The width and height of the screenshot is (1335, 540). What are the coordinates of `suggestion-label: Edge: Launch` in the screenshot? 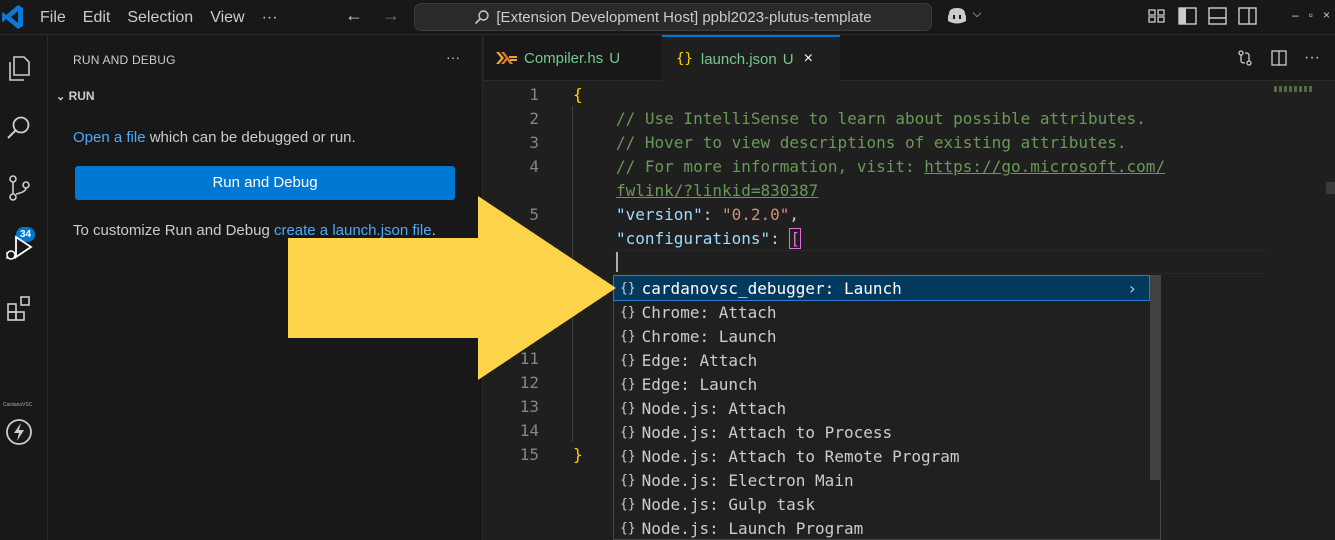 It's located at (699, 384).